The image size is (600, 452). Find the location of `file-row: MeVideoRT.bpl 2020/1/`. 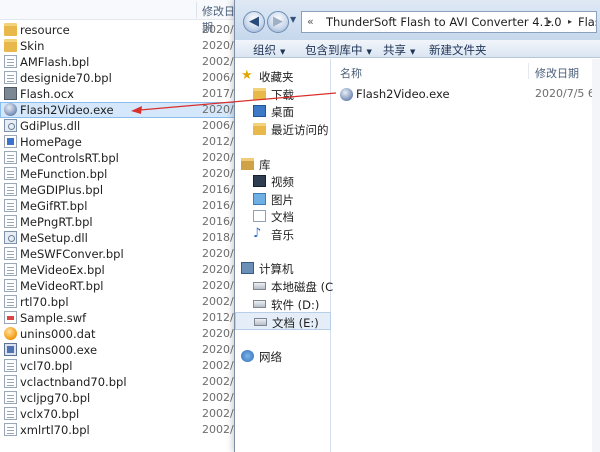

file-row: MeVideoRT.bpl 2020/1/ is located at coordinates (122, 286).